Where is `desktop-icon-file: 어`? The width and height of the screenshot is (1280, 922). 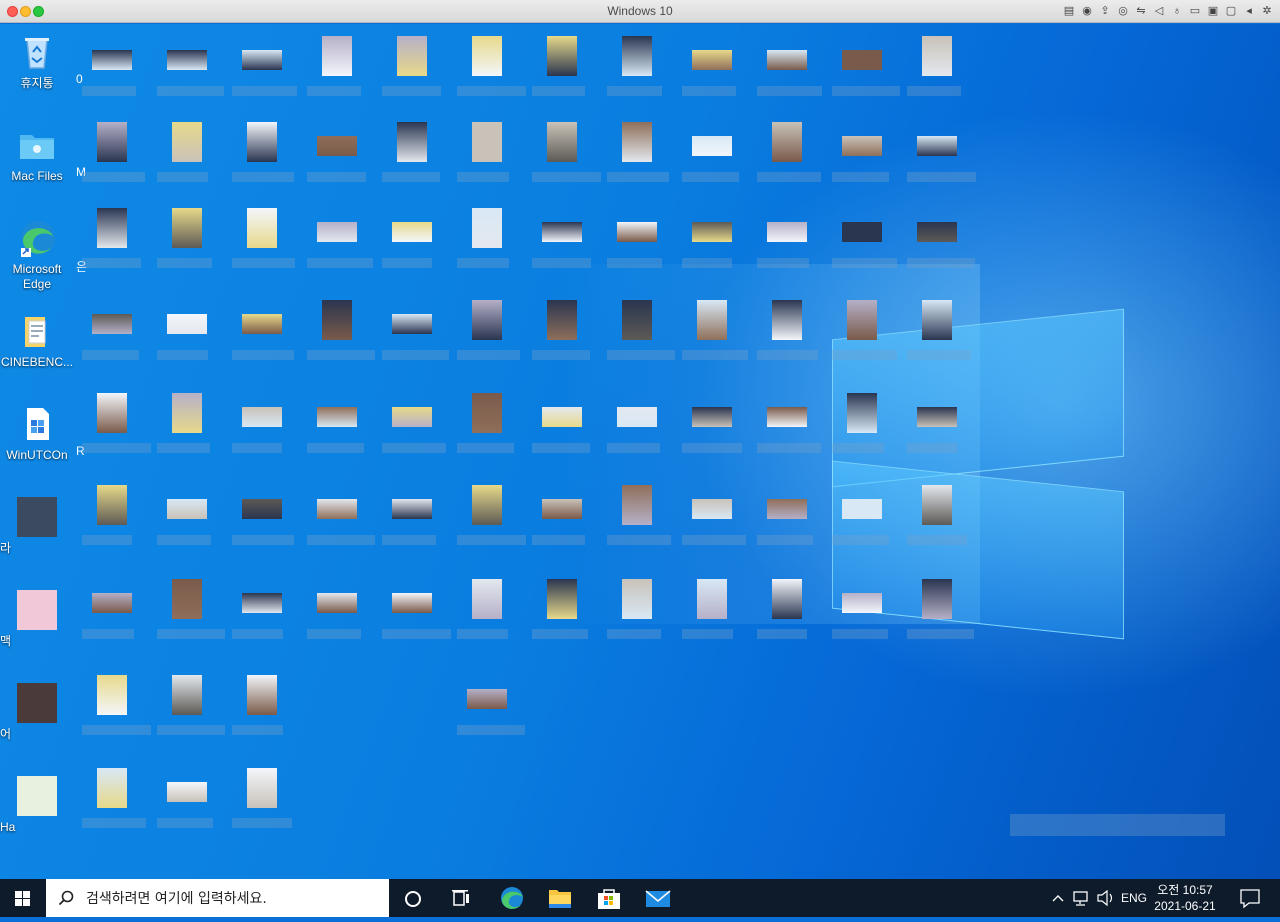 desktop-icon-file: 어 is located at coordinates (37, 720).